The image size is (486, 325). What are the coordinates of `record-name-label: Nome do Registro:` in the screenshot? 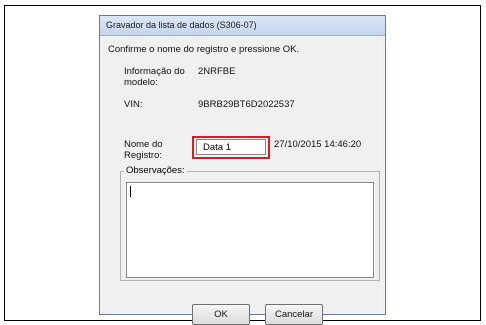 It's located at (143, 149).